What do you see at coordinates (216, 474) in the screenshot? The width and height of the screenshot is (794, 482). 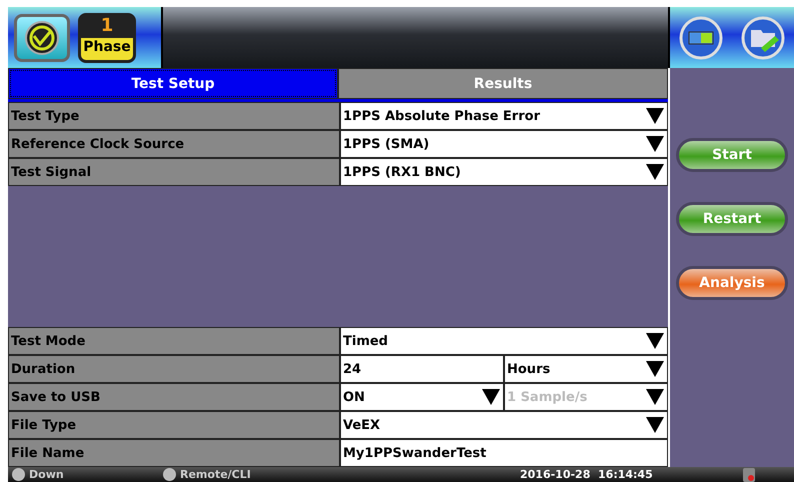 I see `remote-status-text: Remote/CLI` at bounding box center [216, 474].